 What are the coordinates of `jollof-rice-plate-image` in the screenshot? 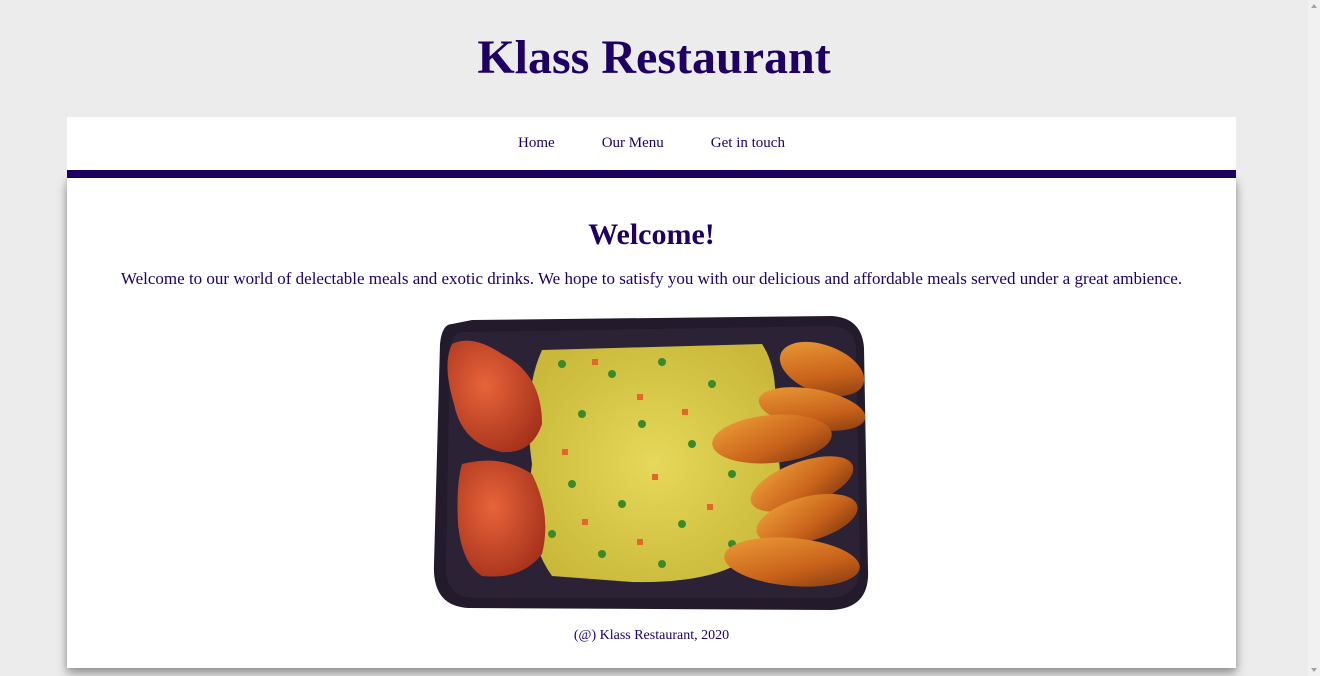 It's located at (651, 463).